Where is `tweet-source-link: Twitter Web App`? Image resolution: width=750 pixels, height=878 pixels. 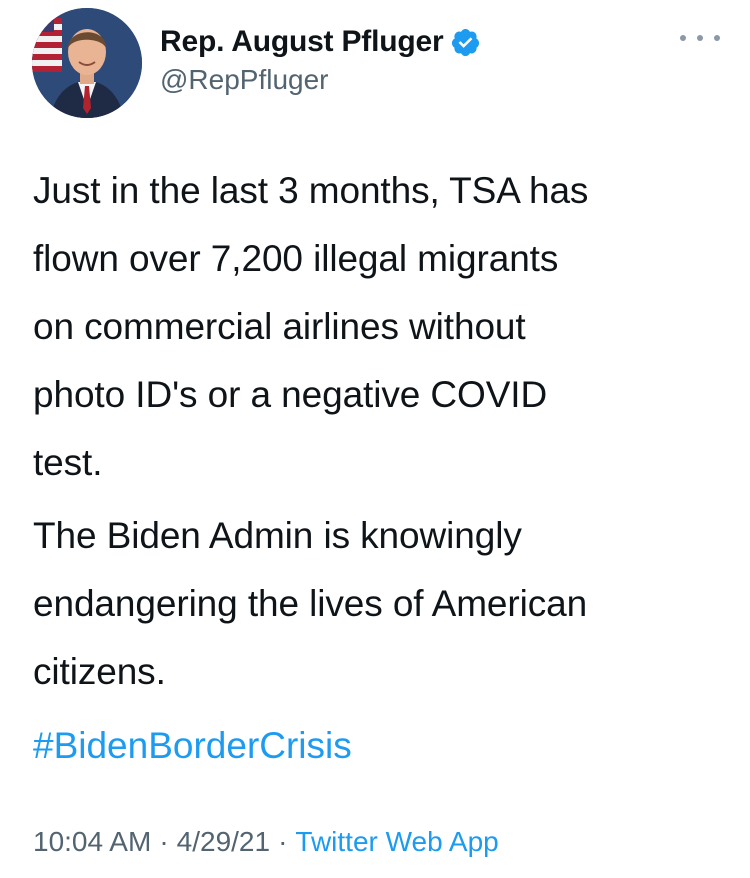
tweet-source-link: Twitter Web App is located at coordinates (396, 842).